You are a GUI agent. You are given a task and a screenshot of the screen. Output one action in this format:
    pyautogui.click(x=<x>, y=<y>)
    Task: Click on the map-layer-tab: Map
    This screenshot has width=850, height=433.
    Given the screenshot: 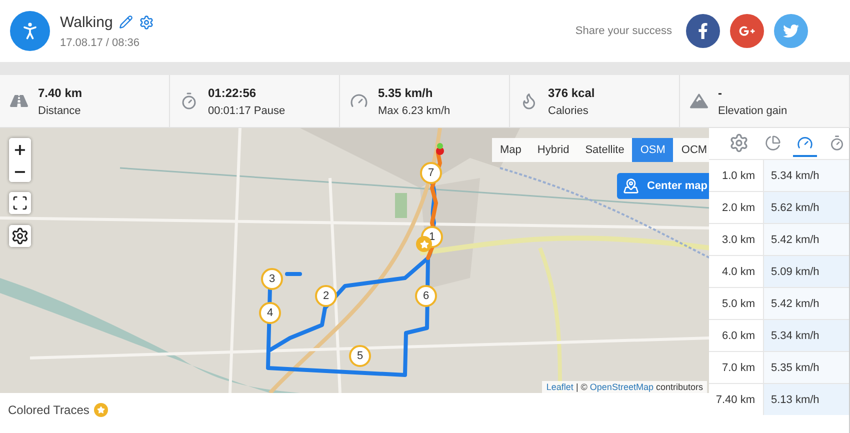 What is the action you would take?
    pyautogui.click(x=511, y=150)
    